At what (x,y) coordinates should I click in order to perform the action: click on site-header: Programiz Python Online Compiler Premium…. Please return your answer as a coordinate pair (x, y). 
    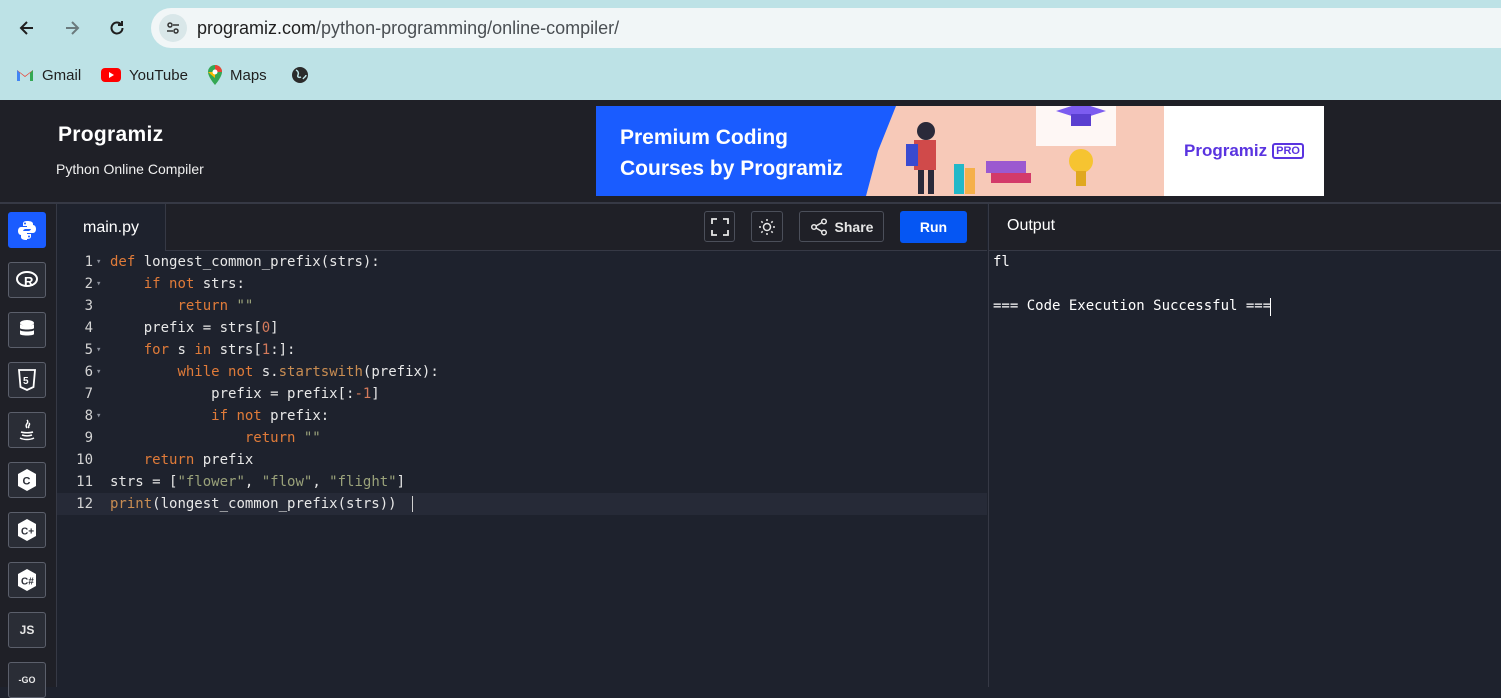
    Looking at the image, I should click on (750, 152).